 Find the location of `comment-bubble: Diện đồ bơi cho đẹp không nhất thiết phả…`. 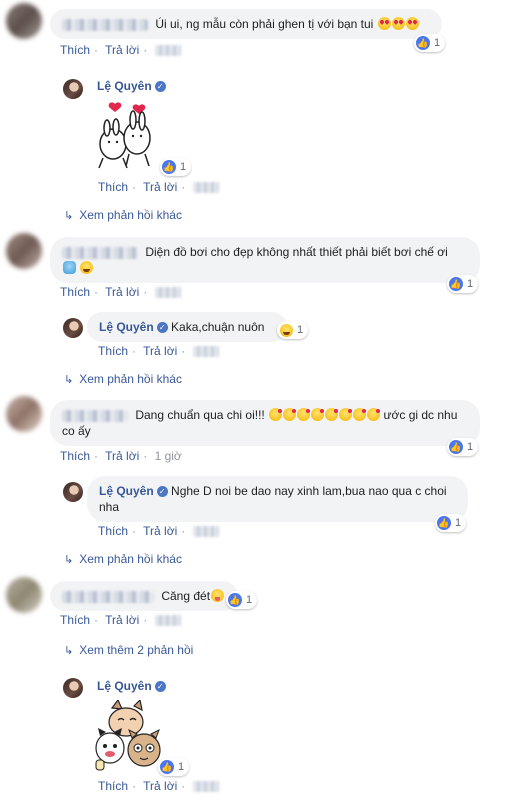

comment-bubble: Diện đồ bơi cho đẹp không nhất thiết phả… is located at coordinates (265, 260).